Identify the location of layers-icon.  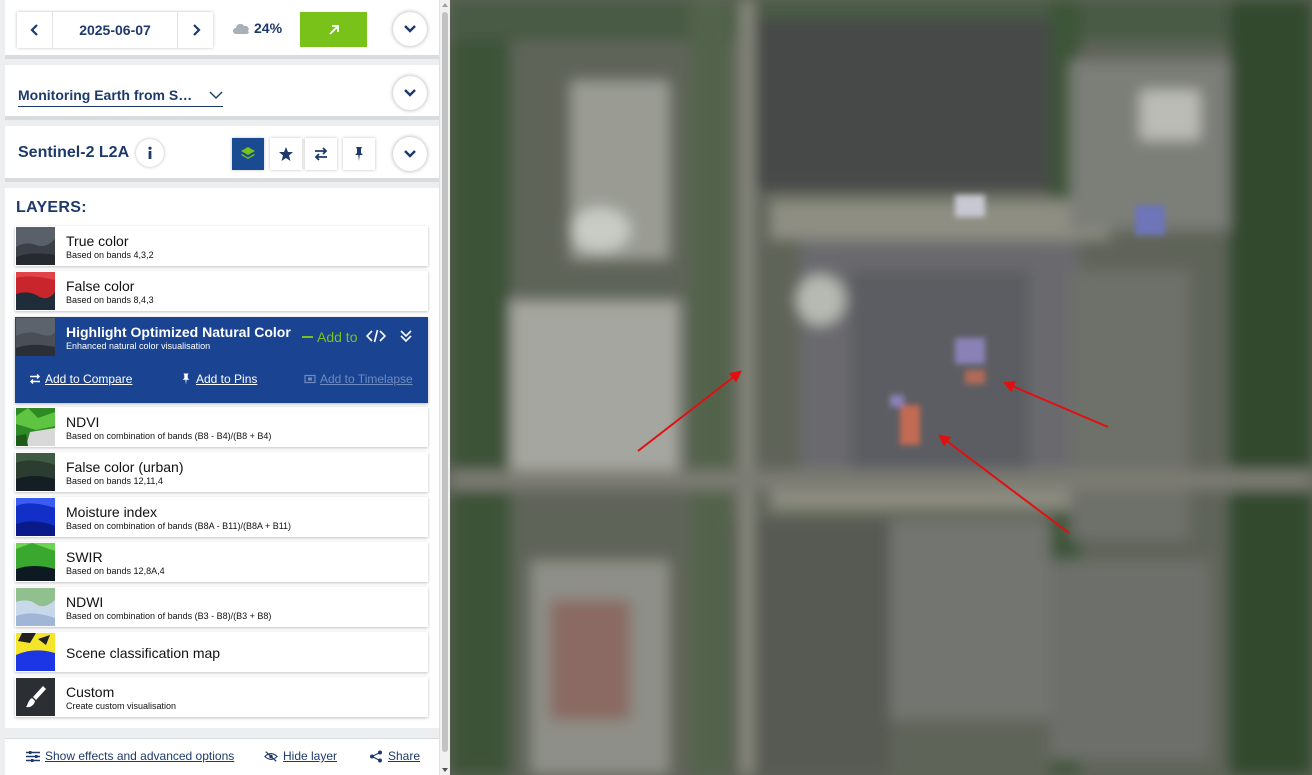
(248, 153).